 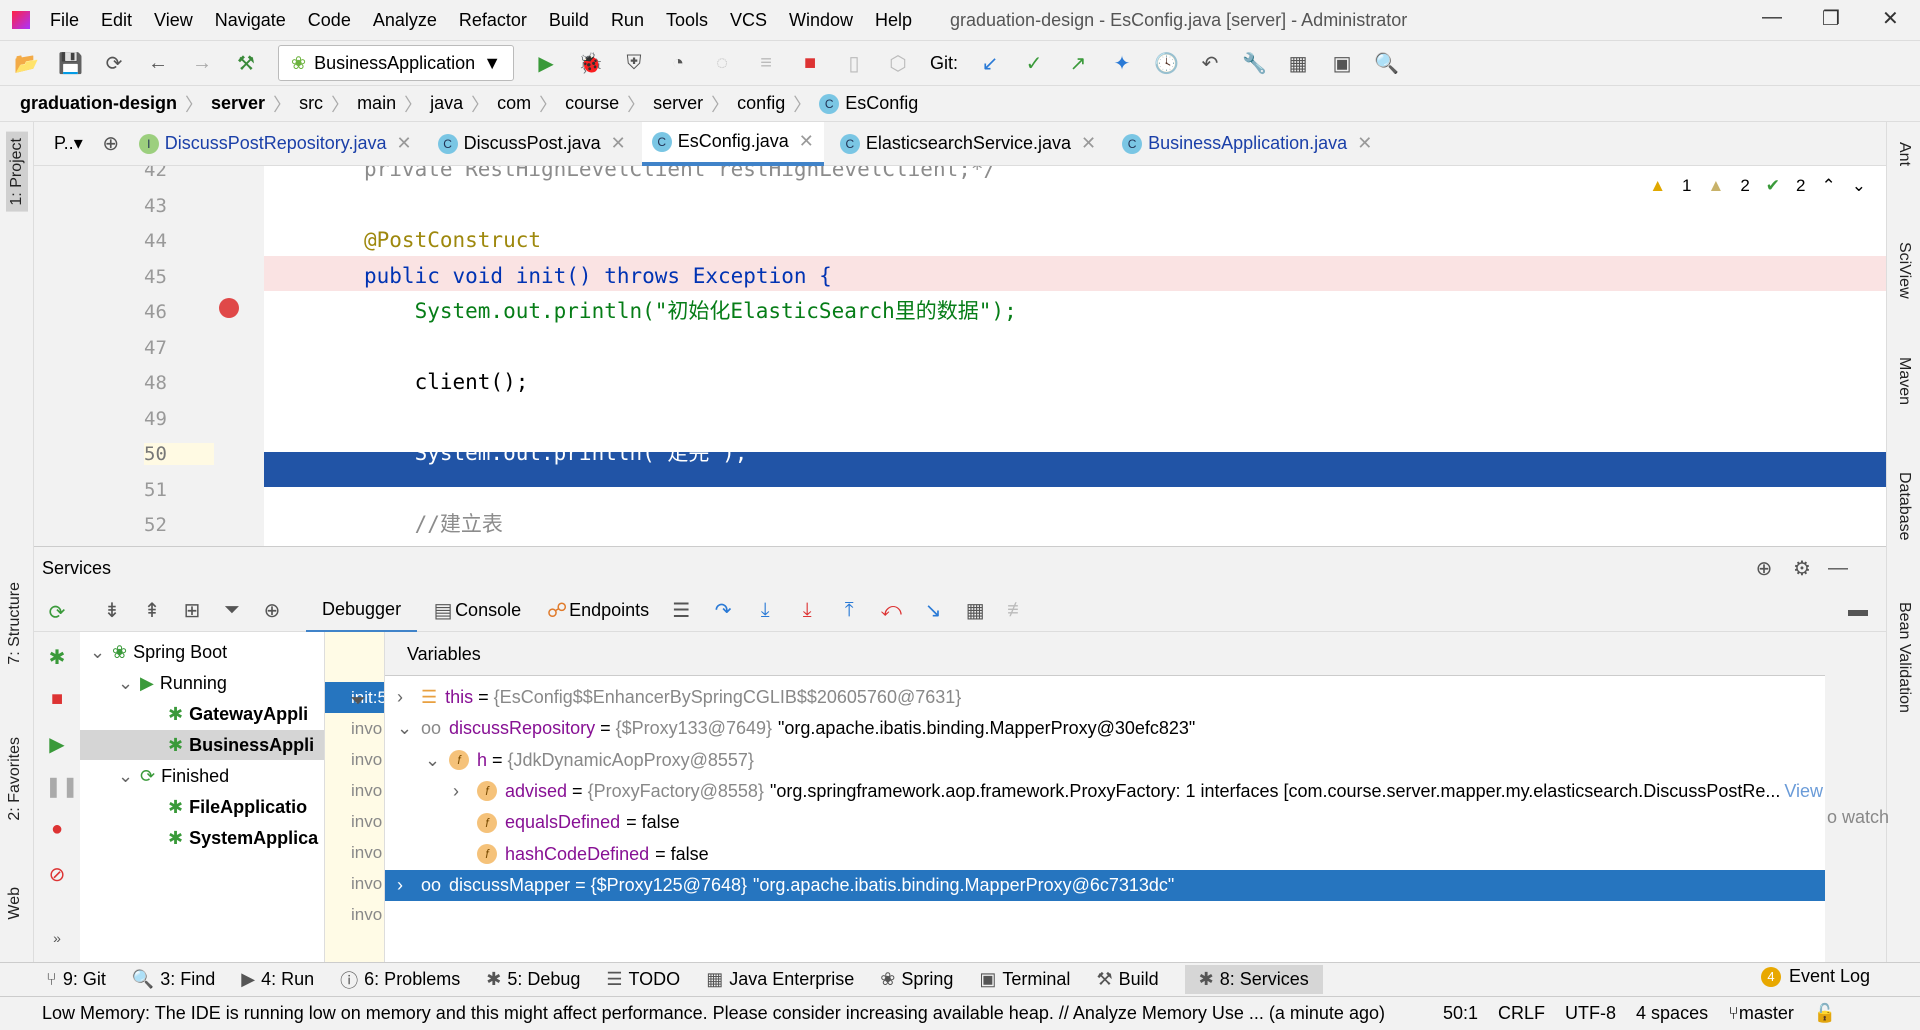 I want to click on menu-analyze: Analyze, so click(x=405, y=20).